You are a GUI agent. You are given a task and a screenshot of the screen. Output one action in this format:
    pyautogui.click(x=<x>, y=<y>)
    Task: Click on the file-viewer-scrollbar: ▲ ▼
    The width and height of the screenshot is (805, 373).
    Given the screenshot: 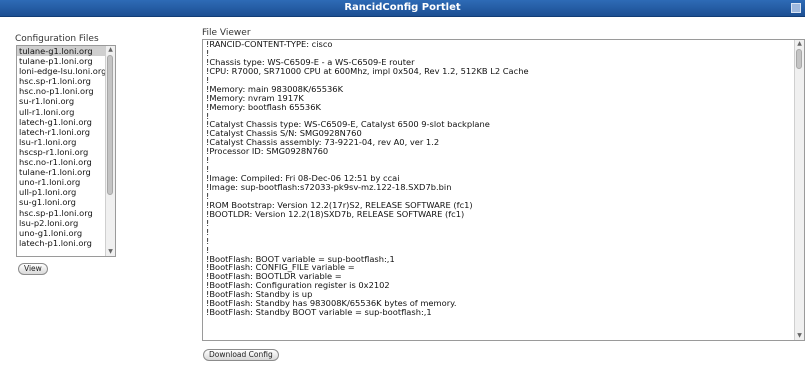 What is the action you would take?
    pyautogui.click(x=799, y=190)
    